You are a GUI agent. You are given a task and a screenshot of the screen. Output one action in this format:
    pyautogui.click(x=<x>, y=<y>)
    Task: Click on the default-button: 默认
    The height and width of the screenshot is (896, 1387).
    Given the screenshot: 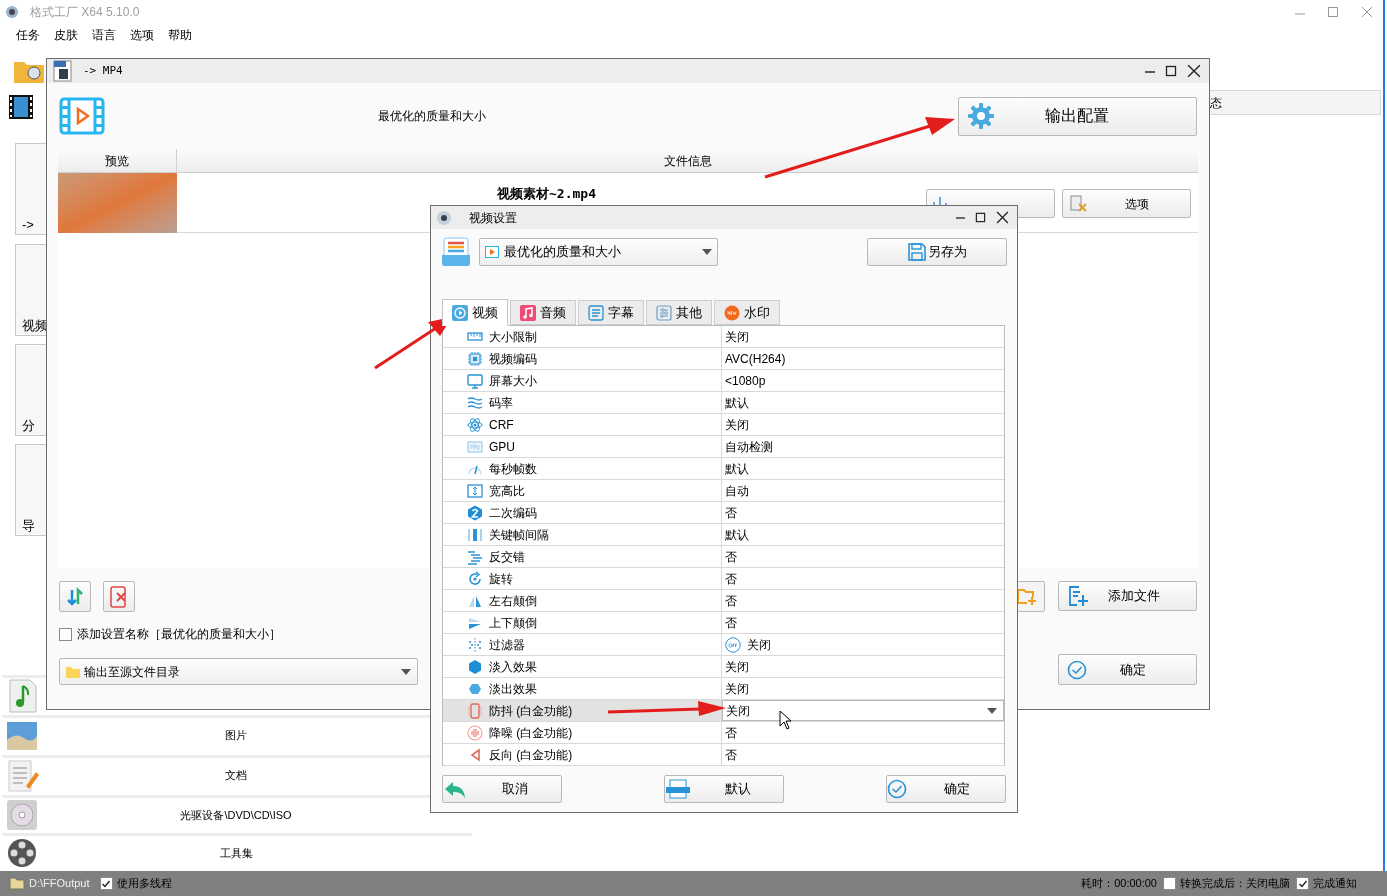 What is the action you would take?
    pyautogui.click(x=724, y=789)
    